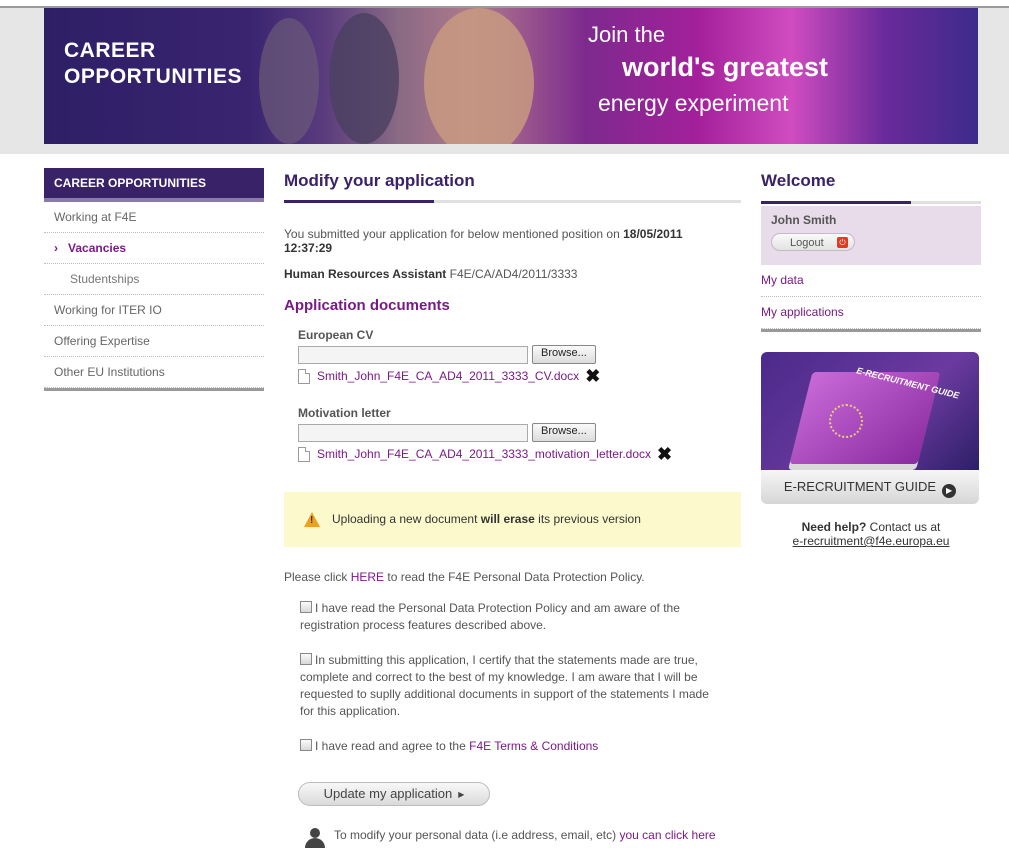 This screenshot has height=848, width=1009. What do you see at coordinates (312, 519) in the screenshot?
I see `warning-icon: !` at bounding box center [312, 519].